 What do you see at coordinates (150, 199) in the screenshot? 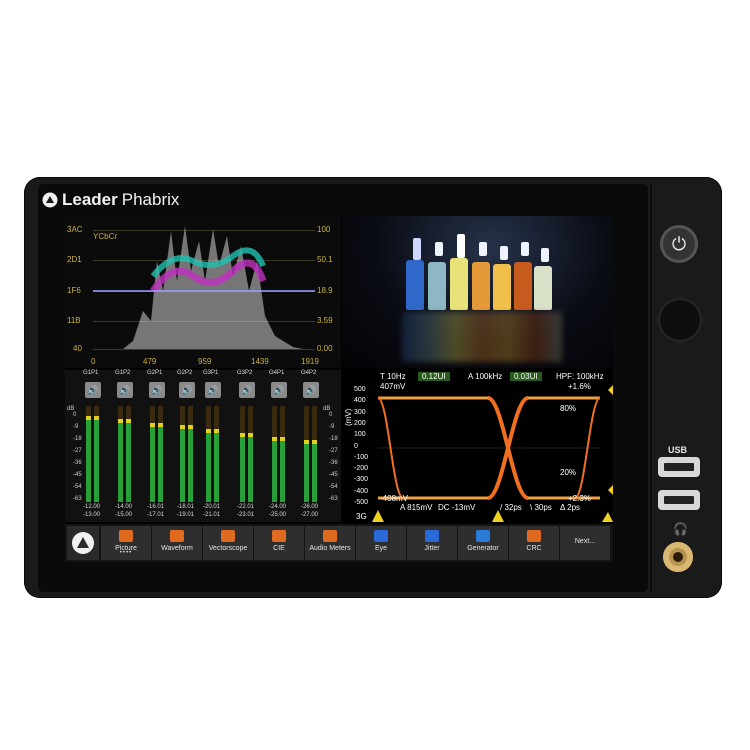
I see `brand-name-light: Phabrix` at bounding box center [150, 199].